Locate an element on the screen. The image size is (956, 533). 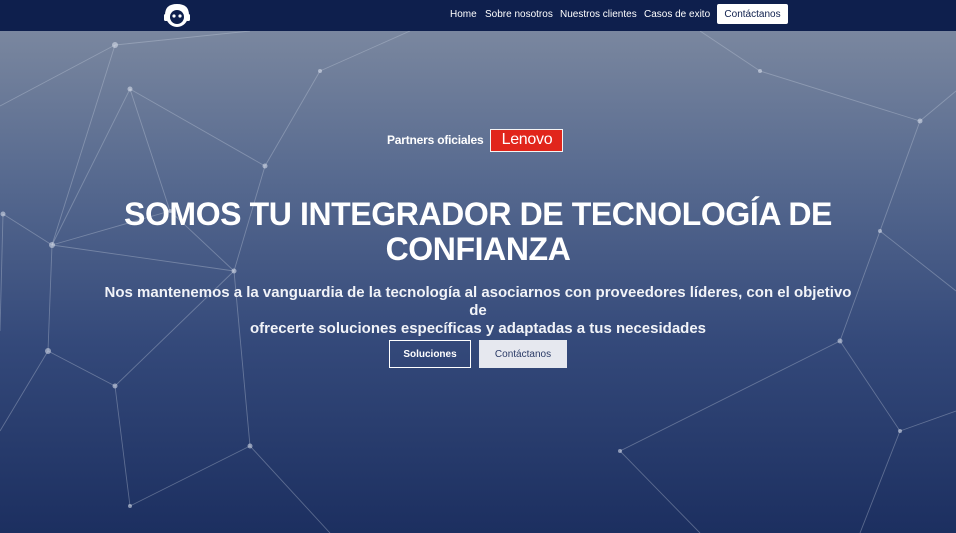
nav-home: Home is located at coordinates (463, 14).